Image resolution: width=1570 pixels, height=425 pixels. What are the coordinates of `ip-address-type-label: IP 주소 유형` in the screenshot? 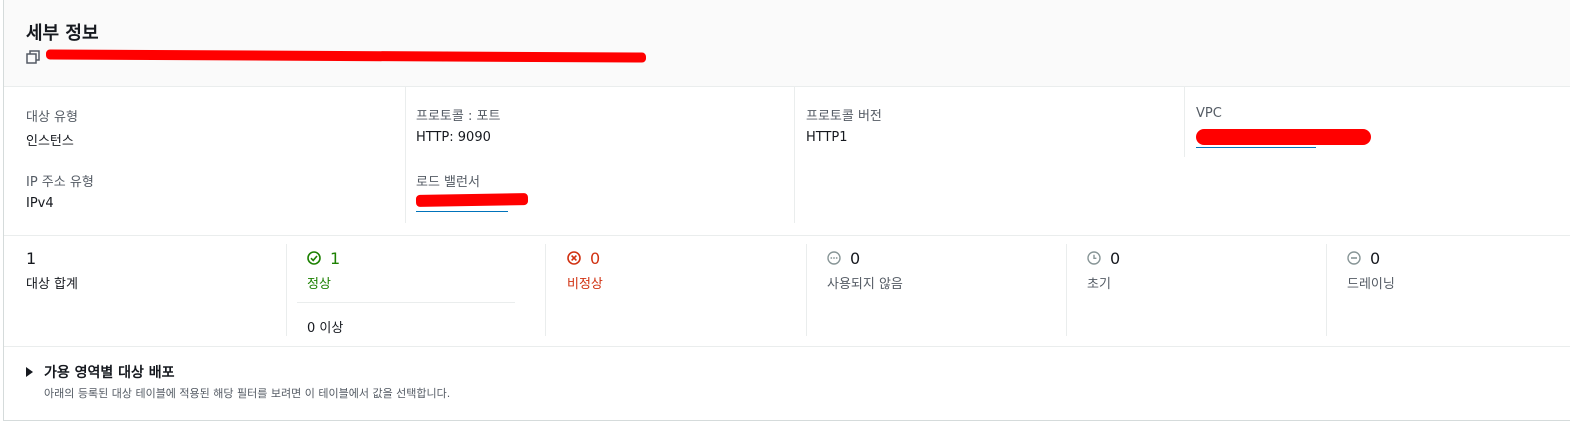 It's located at (60, 182).